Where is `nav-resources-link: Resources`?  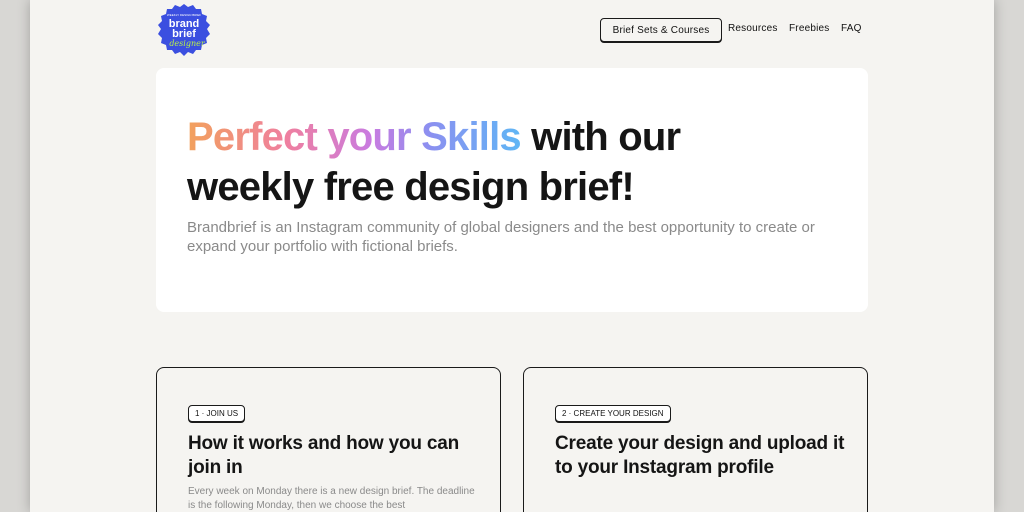
nav-resources-link: Resources is located at coordinates (753, 28).